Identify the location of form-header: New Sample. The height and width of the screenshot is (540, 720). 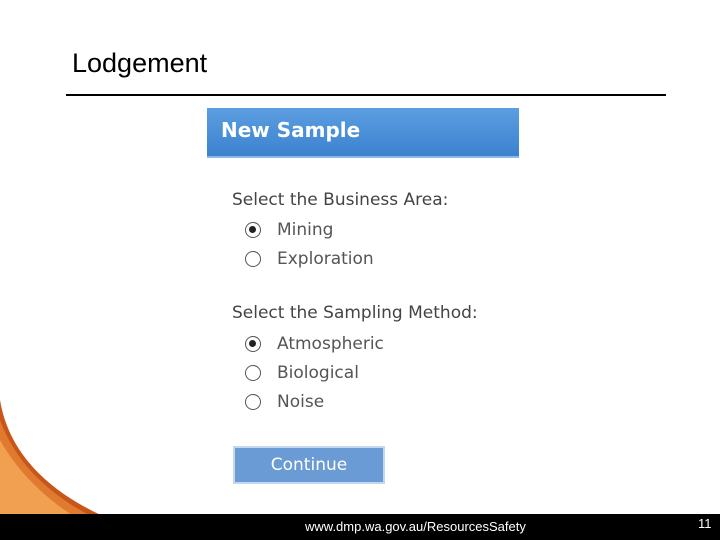
(363, 133).